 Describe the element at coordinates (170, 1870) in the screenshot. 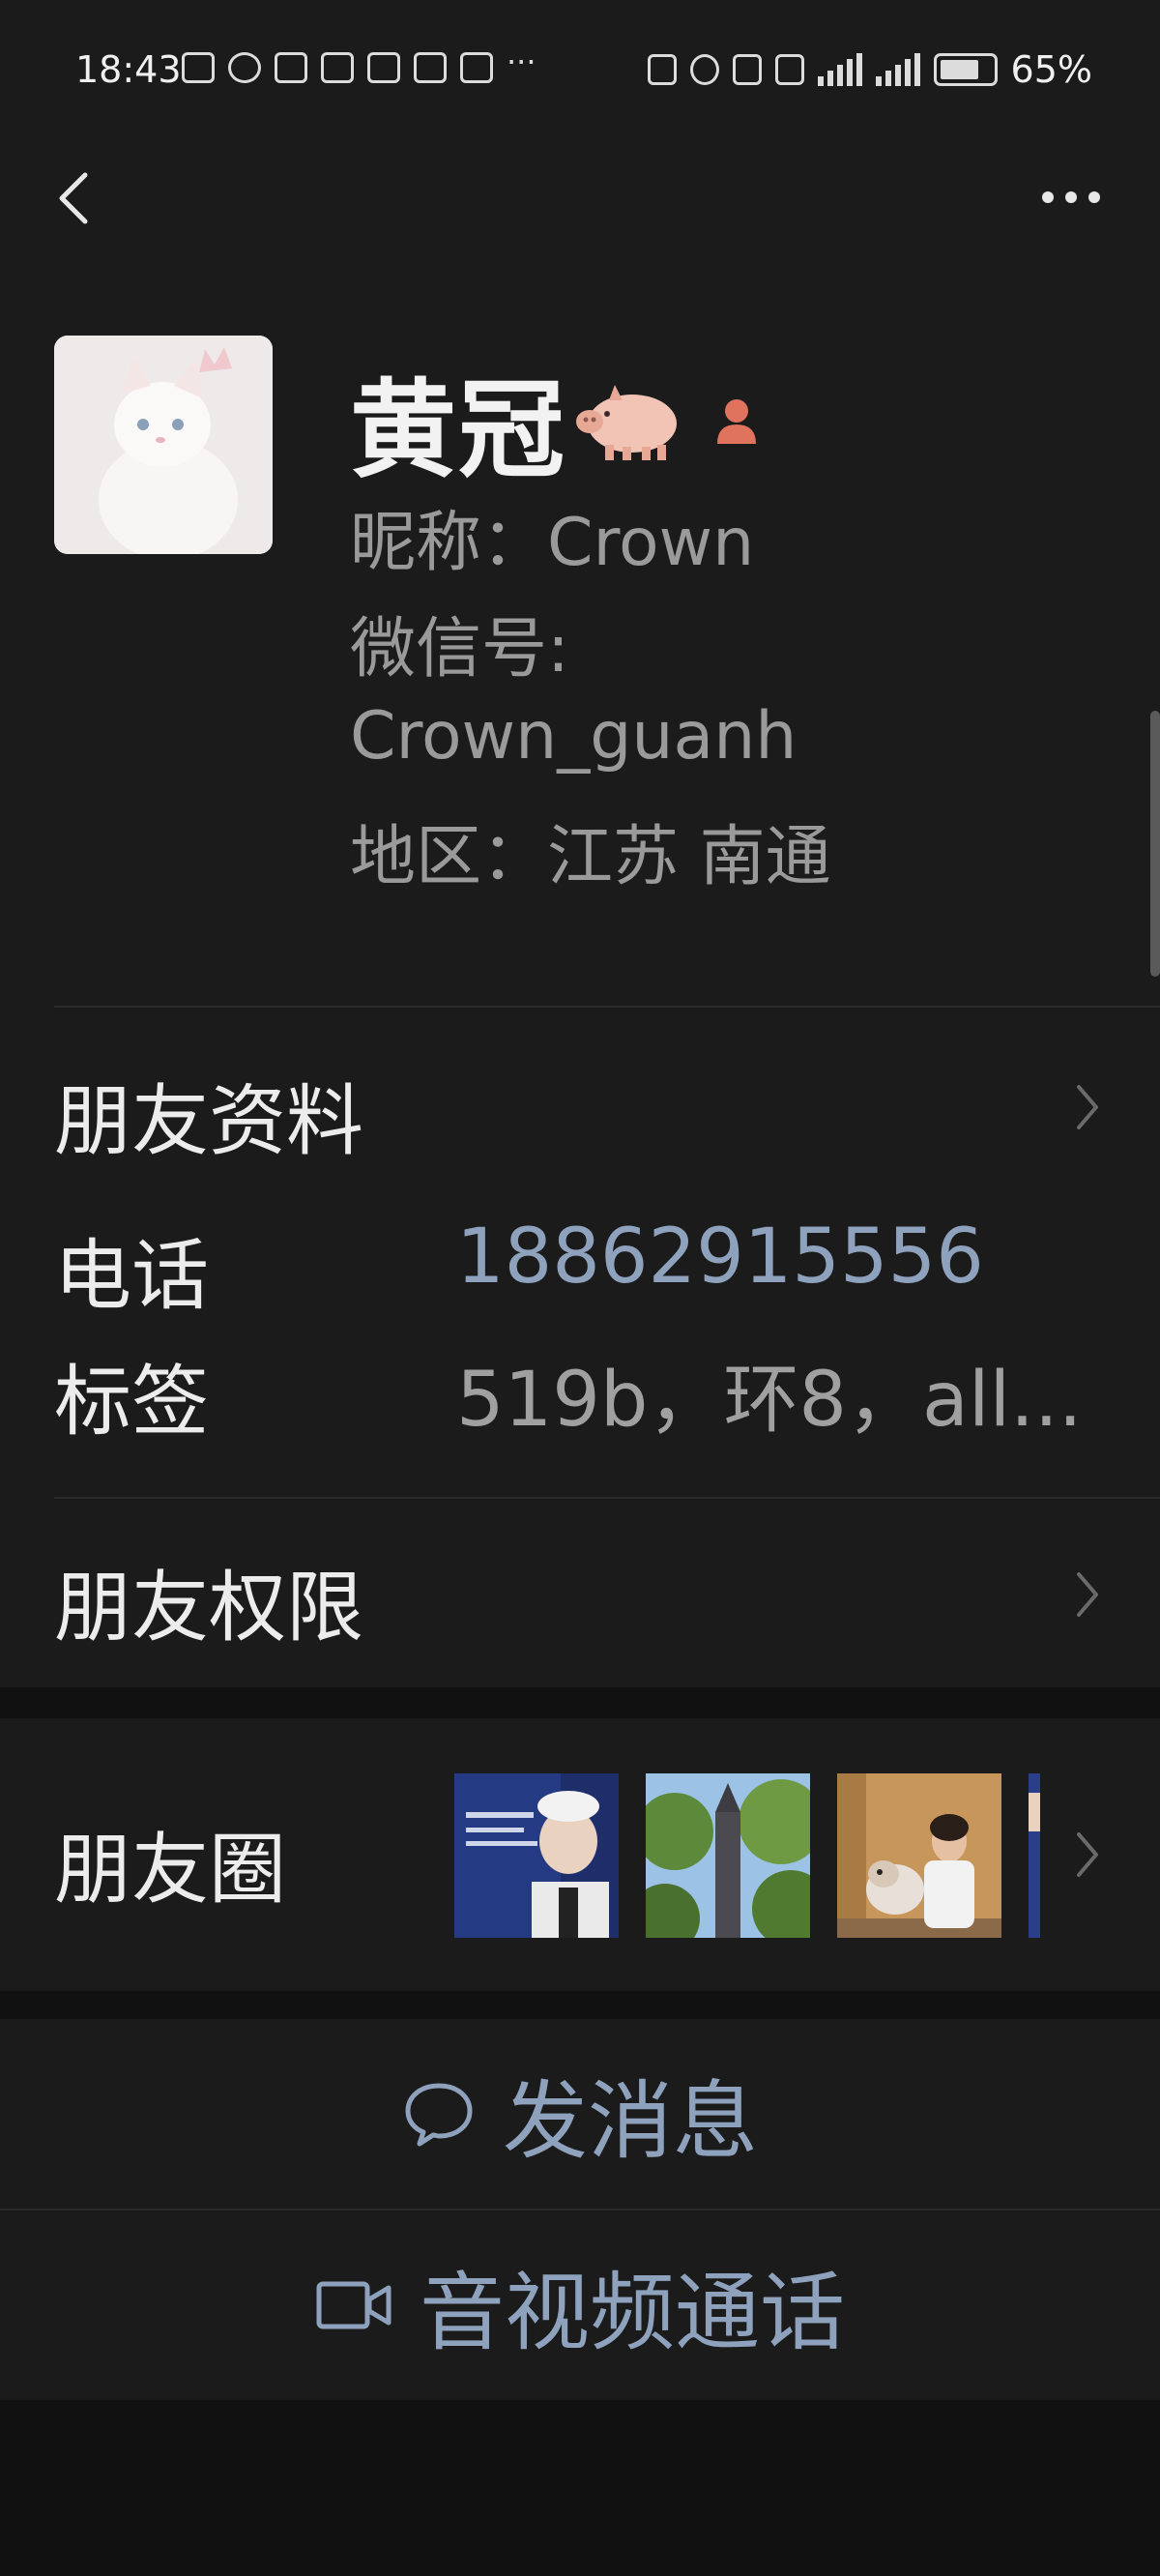

I see `moments-label: 朋友圈` at that location.